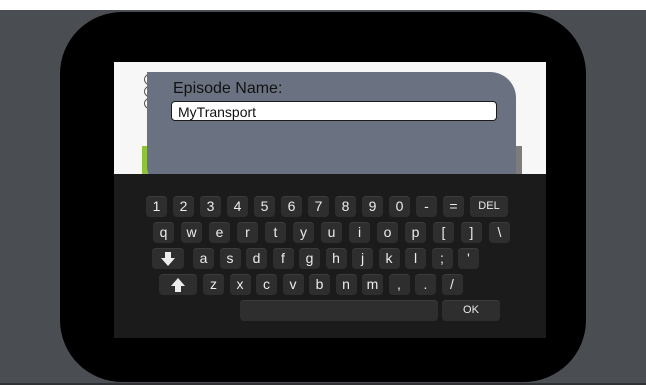 Image resolution: width=646 pixels, height=385 pixels. I want to click on key-backslash: \, so click(499, 232).